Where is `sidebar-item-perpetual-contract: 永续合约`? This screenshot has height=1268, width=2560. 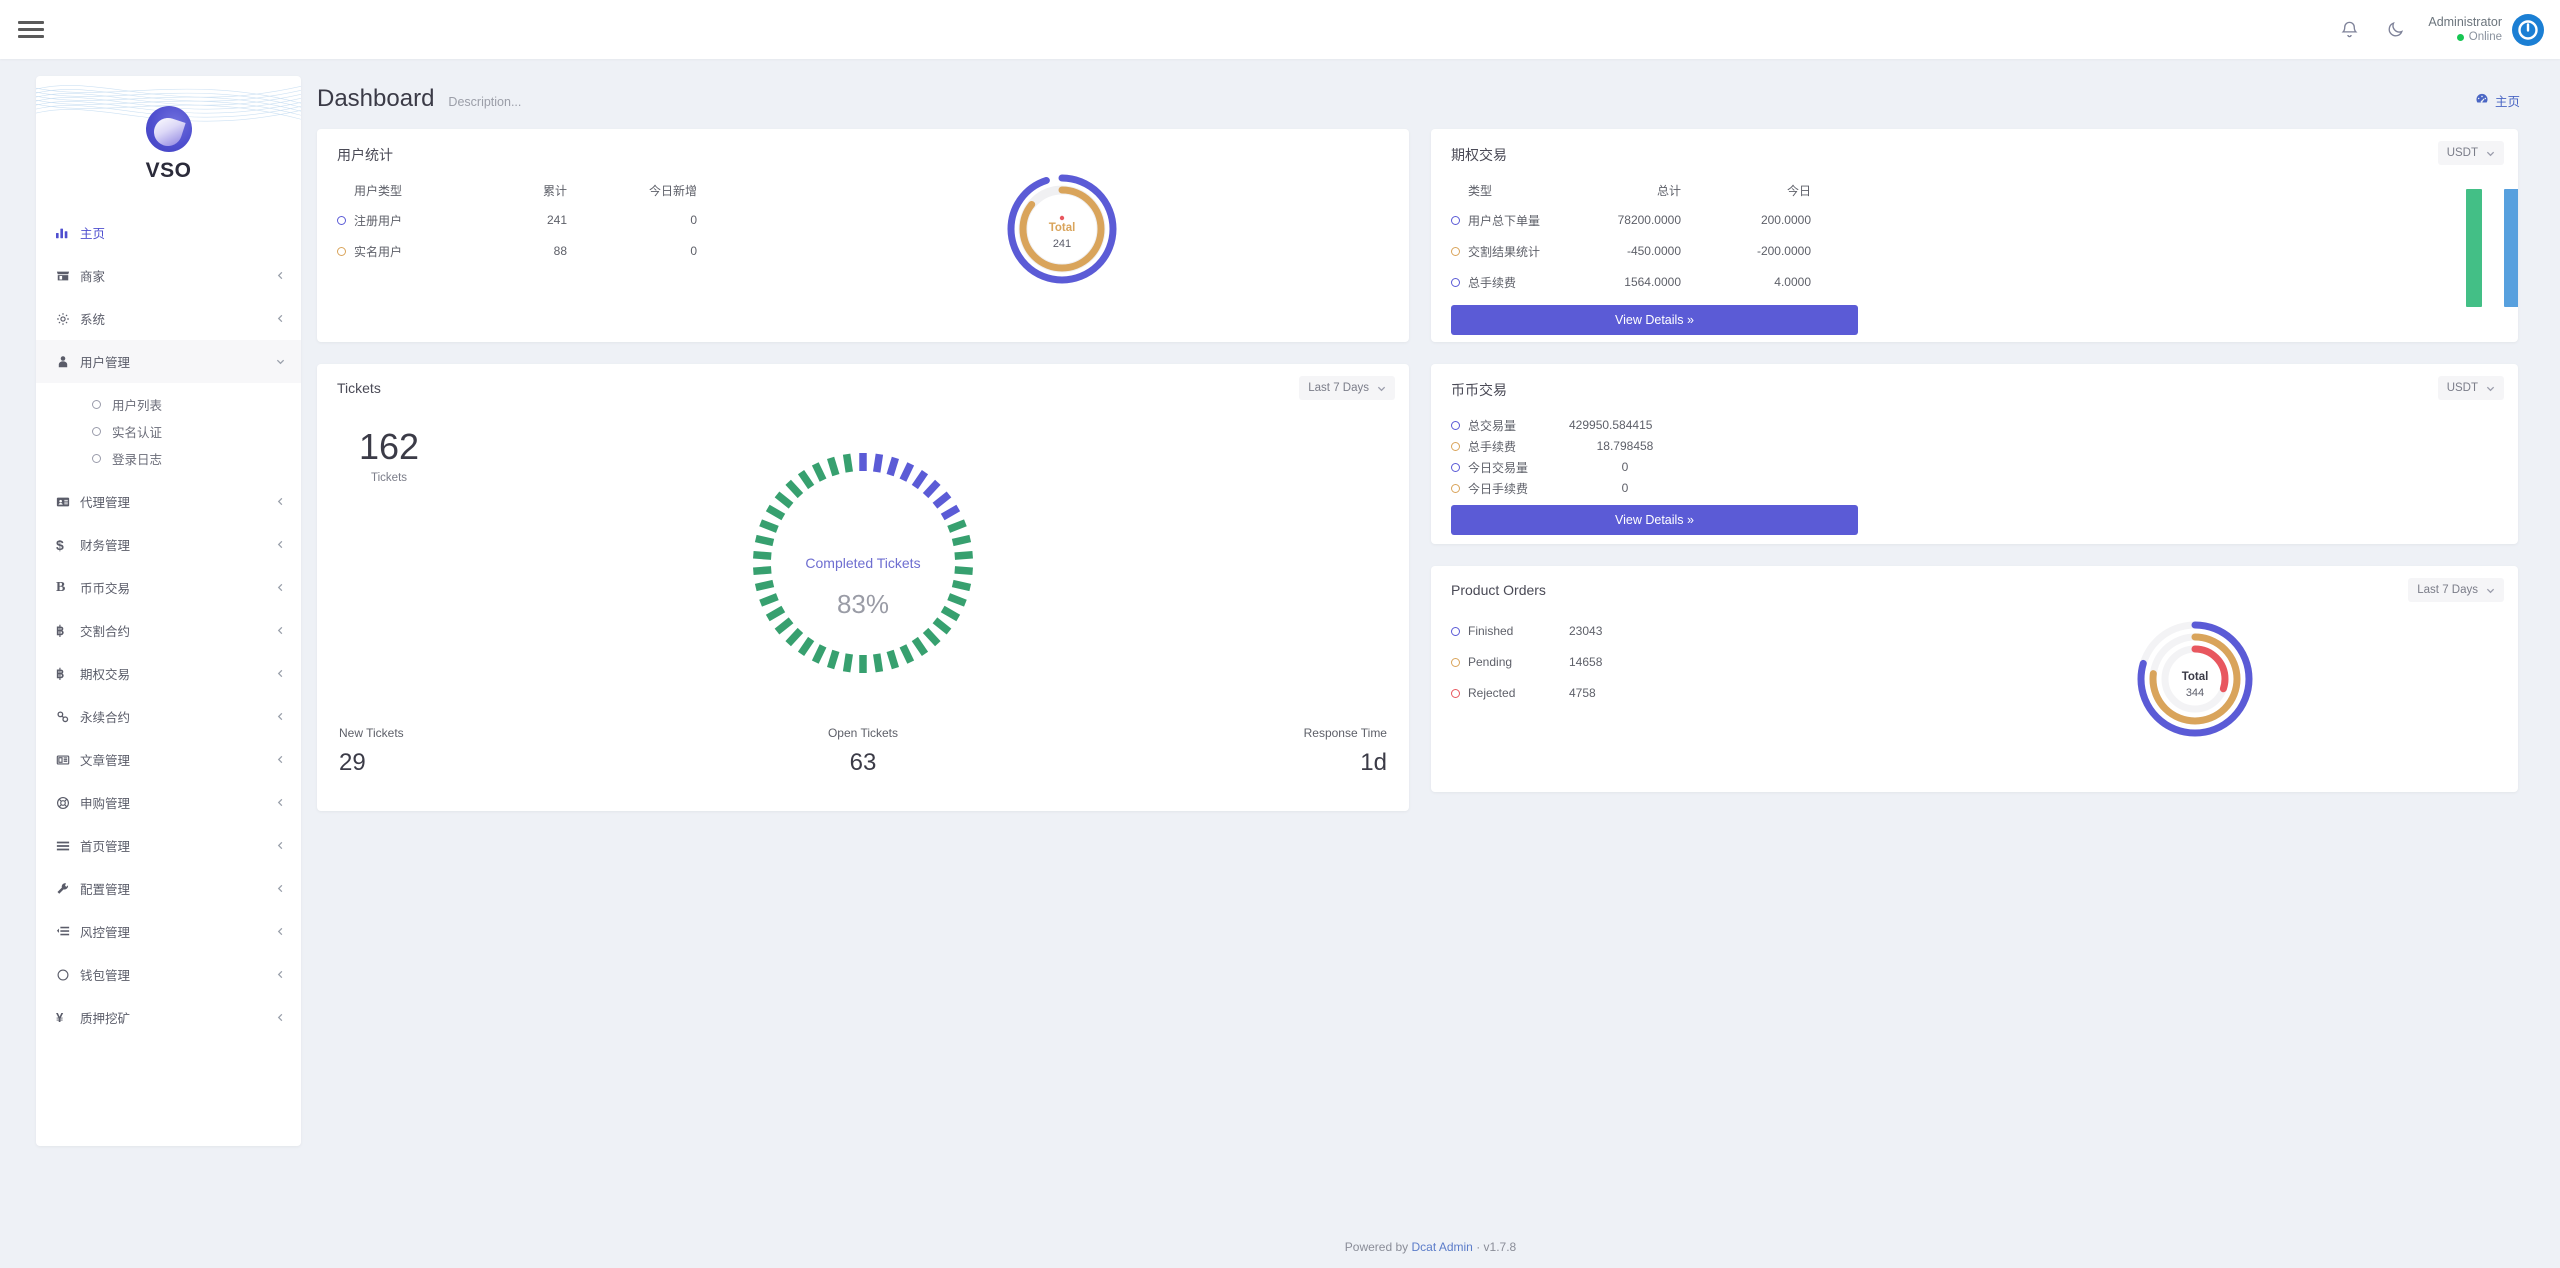 sidebar-item-perpetual-contract: 永续合约 is located at coordinates (168, 716).